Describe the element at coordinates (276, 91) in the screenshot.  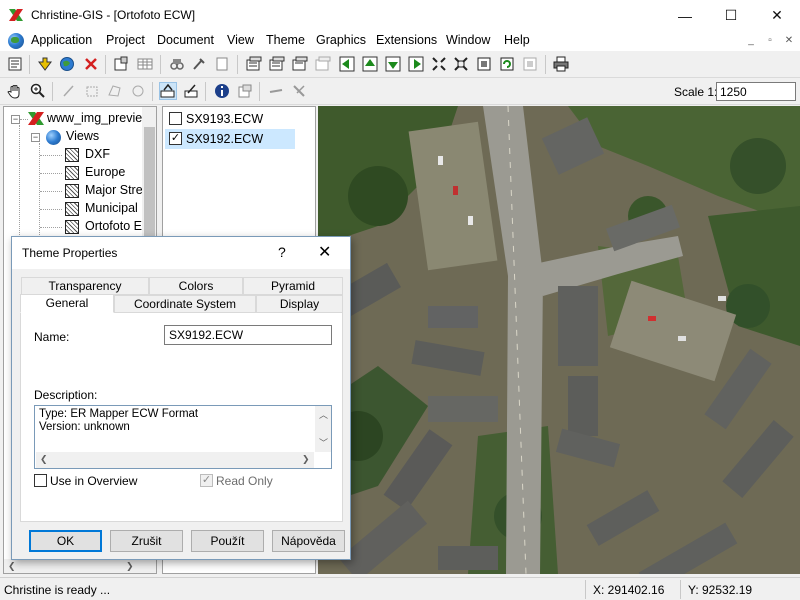
I see `measure-icon` at that location.